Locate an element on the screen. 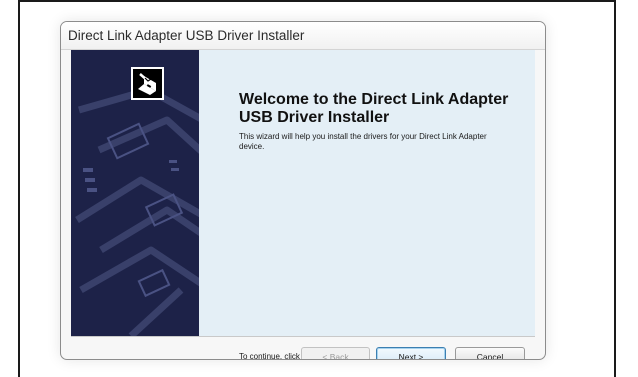 The width and height of the screenshot is (638, 377). cancel-button: Cancel is located at coordinates (490, 353).